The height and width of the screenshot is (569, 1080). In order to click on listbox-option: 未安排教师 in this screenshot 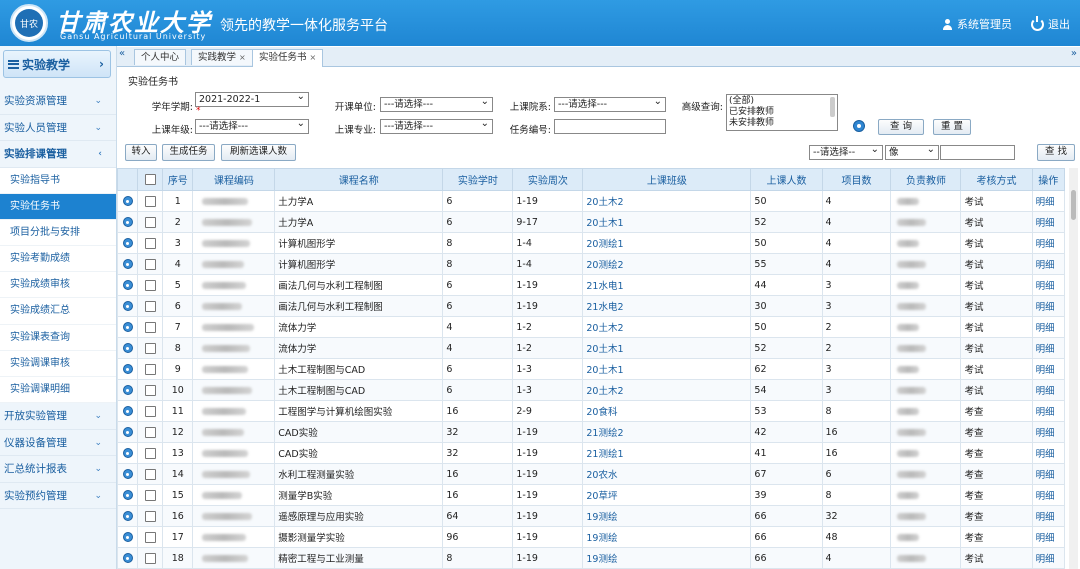, I will do `click(782, 123)`.